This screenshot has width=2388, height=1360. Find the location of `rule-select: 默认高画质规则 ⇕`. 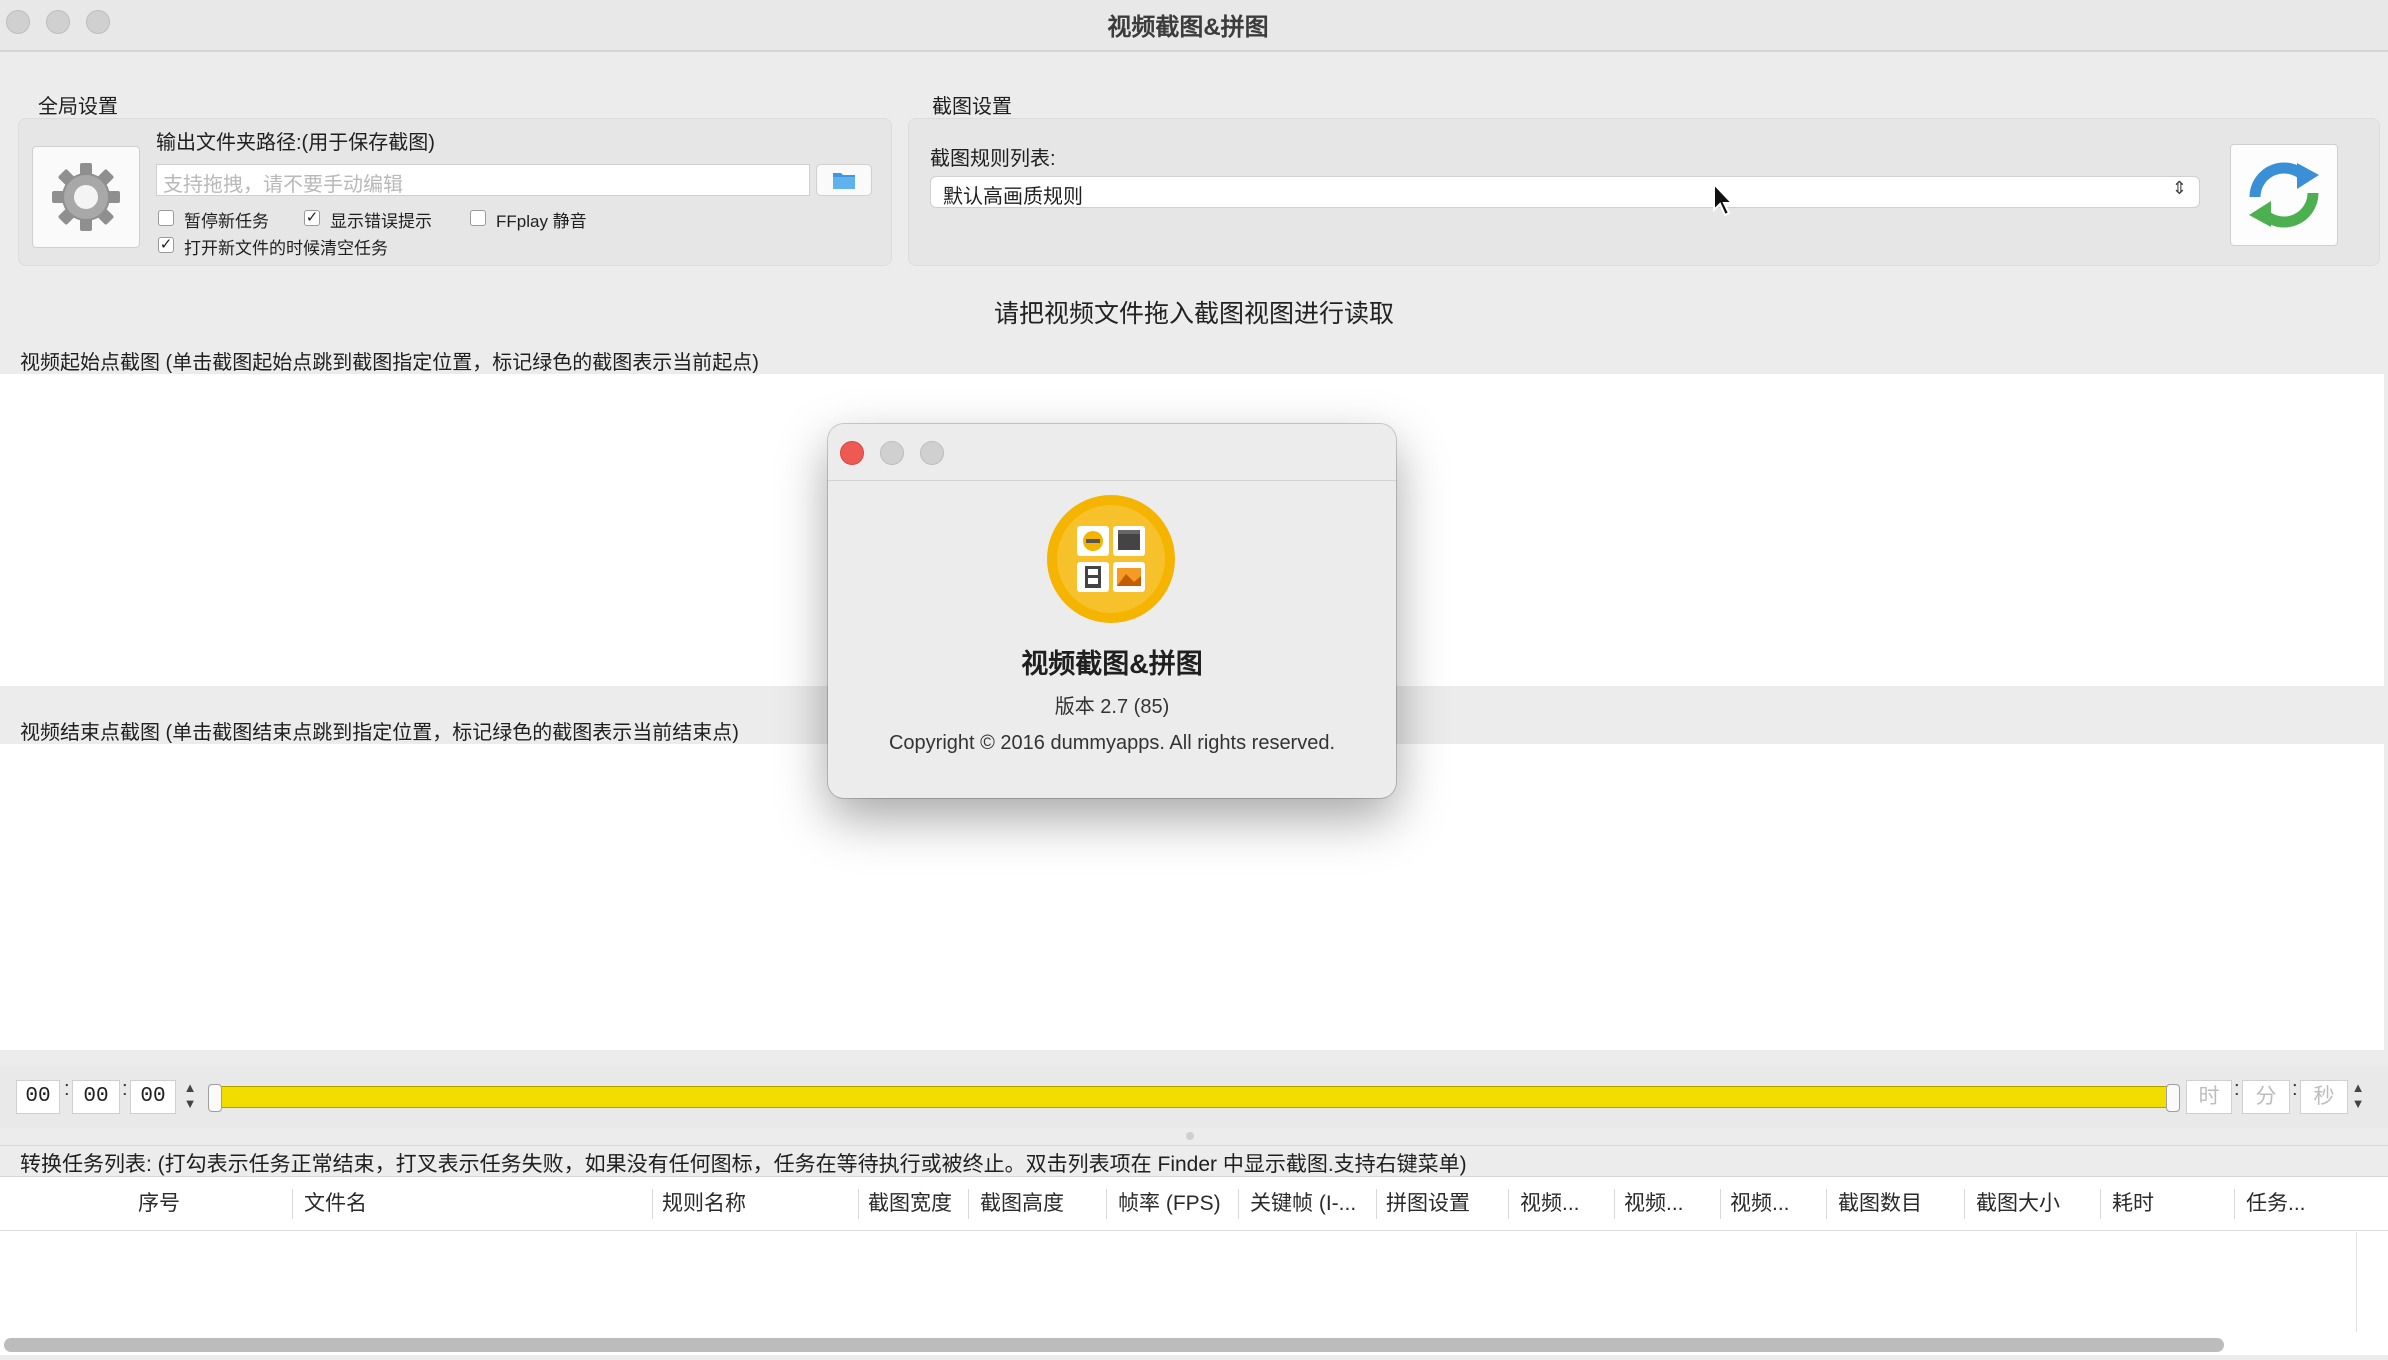

rule-select: 默认高画质规则 ⇕ is located at coordinates (1565, 192).